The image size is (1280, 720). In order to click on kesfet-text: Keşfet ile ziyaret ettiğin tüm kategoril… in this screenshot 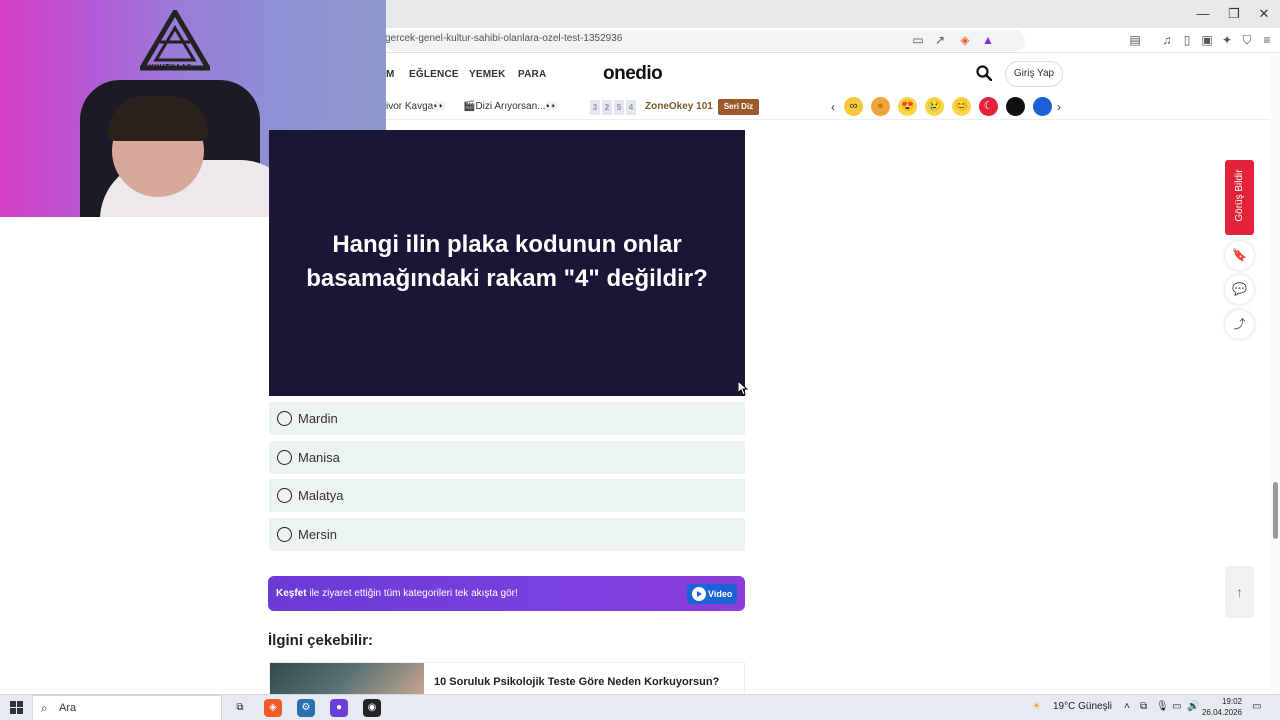, I will do `click(397, 593)`.